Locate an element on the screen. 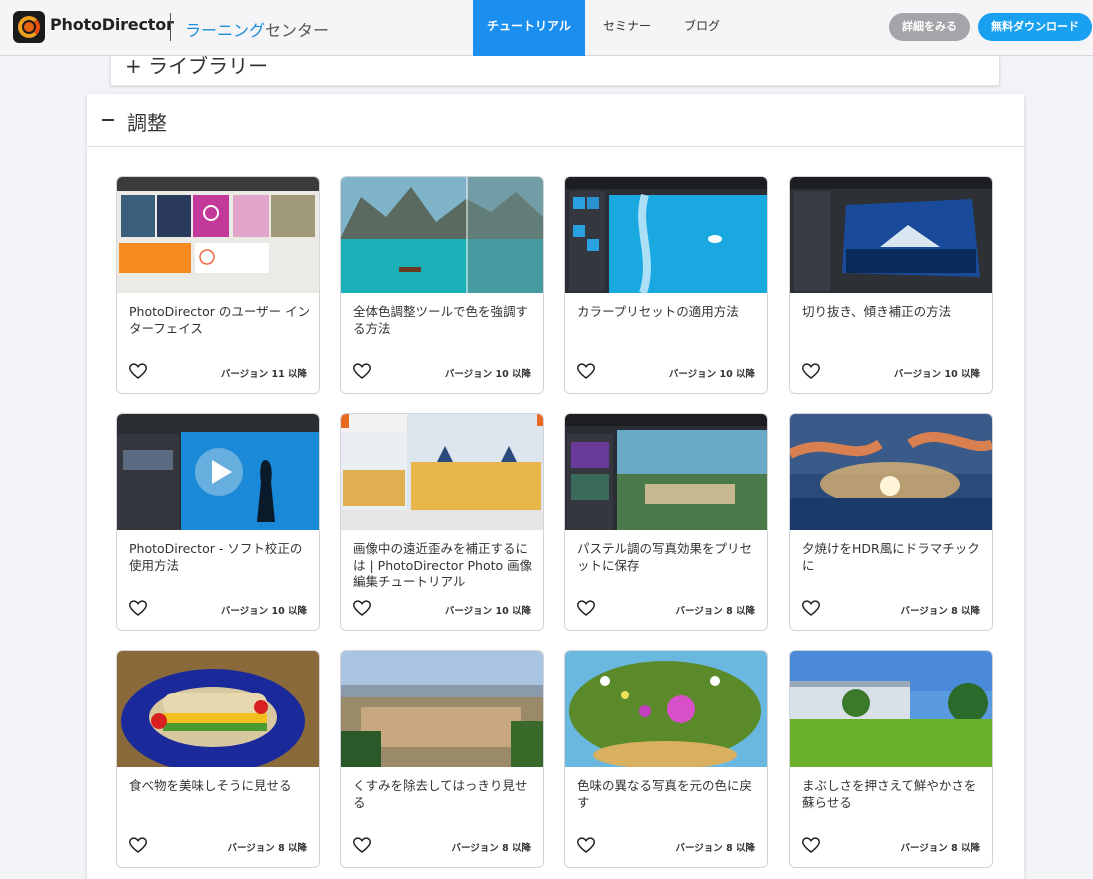  tab-tutorial: チュートリアル is located at coordinates (529, 28).